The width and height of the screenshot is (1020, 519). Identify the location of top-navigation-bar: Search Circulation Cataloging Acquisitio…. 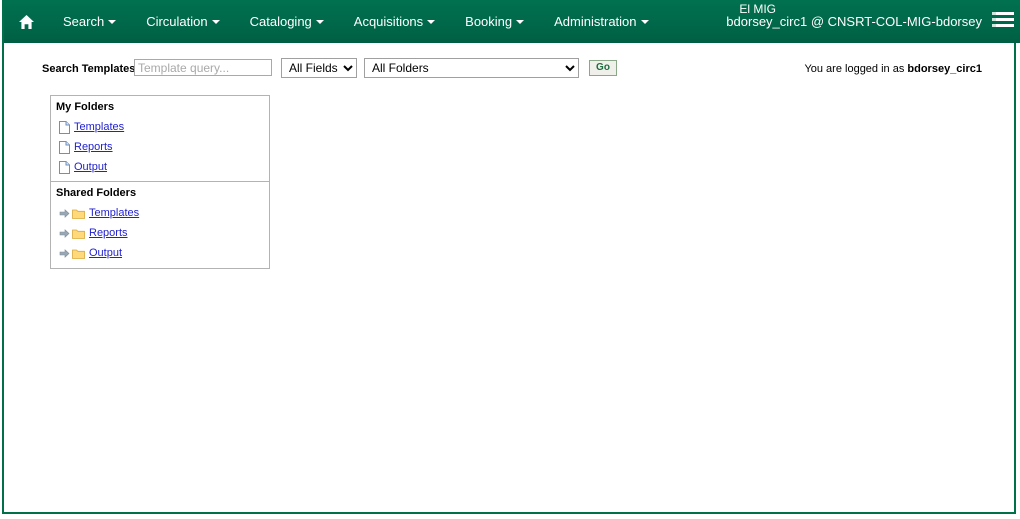
(512, 21).